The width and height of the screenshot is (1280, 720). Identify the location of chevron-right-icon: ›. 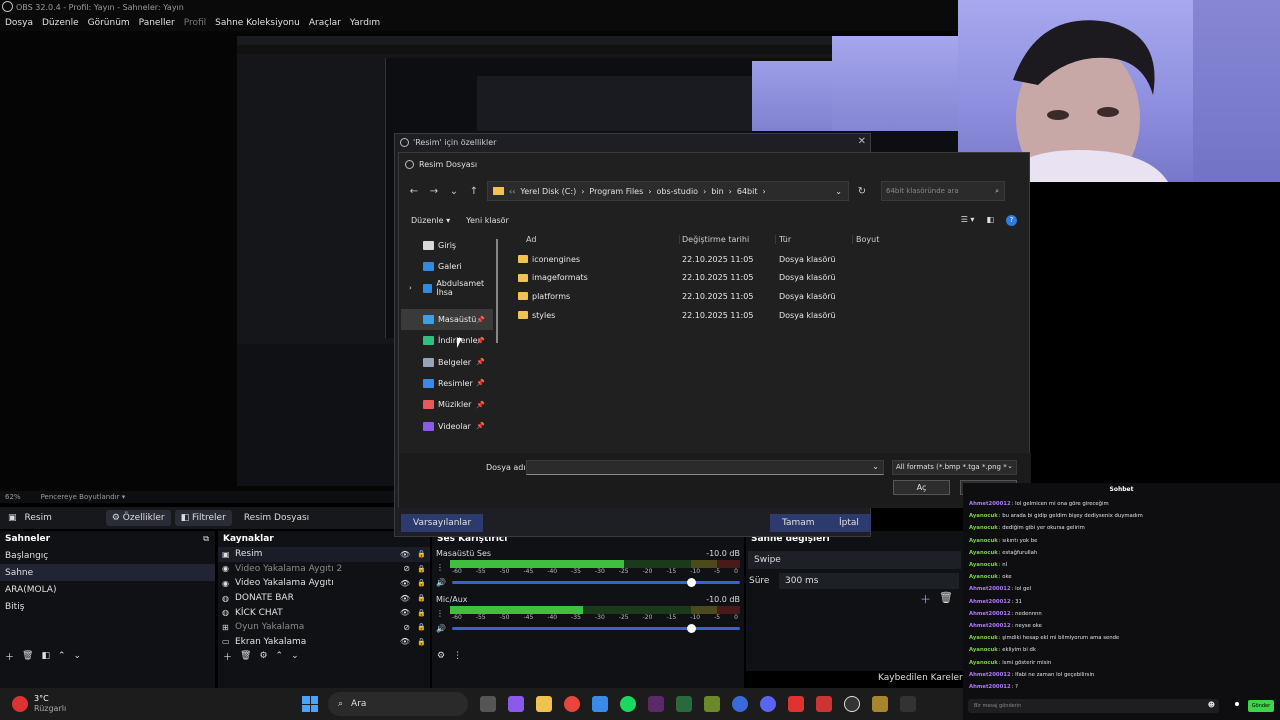
(410, 288).